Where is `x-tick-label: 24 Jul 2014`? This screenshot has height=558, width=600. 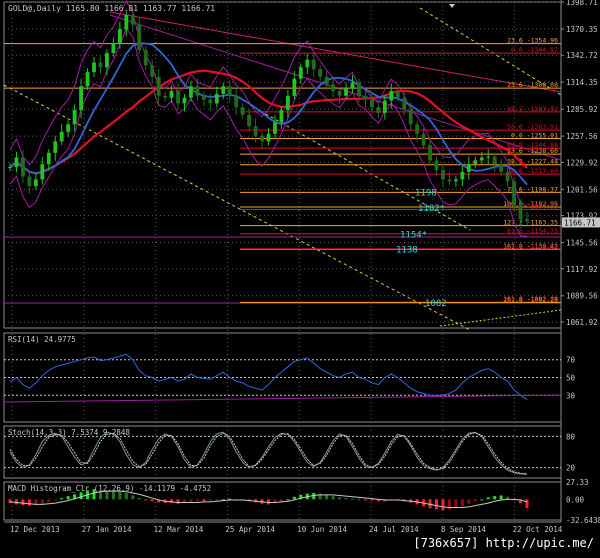
x-tick-label: 24 Jul 2014 is located at coordinates (394, 529).